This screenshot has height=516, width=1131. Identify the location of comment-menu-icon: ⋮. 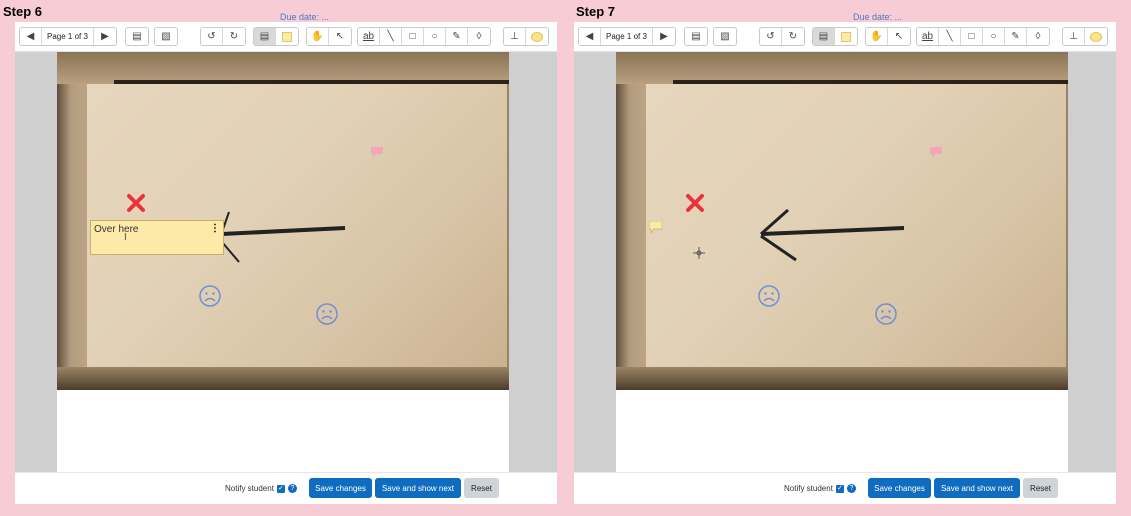
(215, 228).